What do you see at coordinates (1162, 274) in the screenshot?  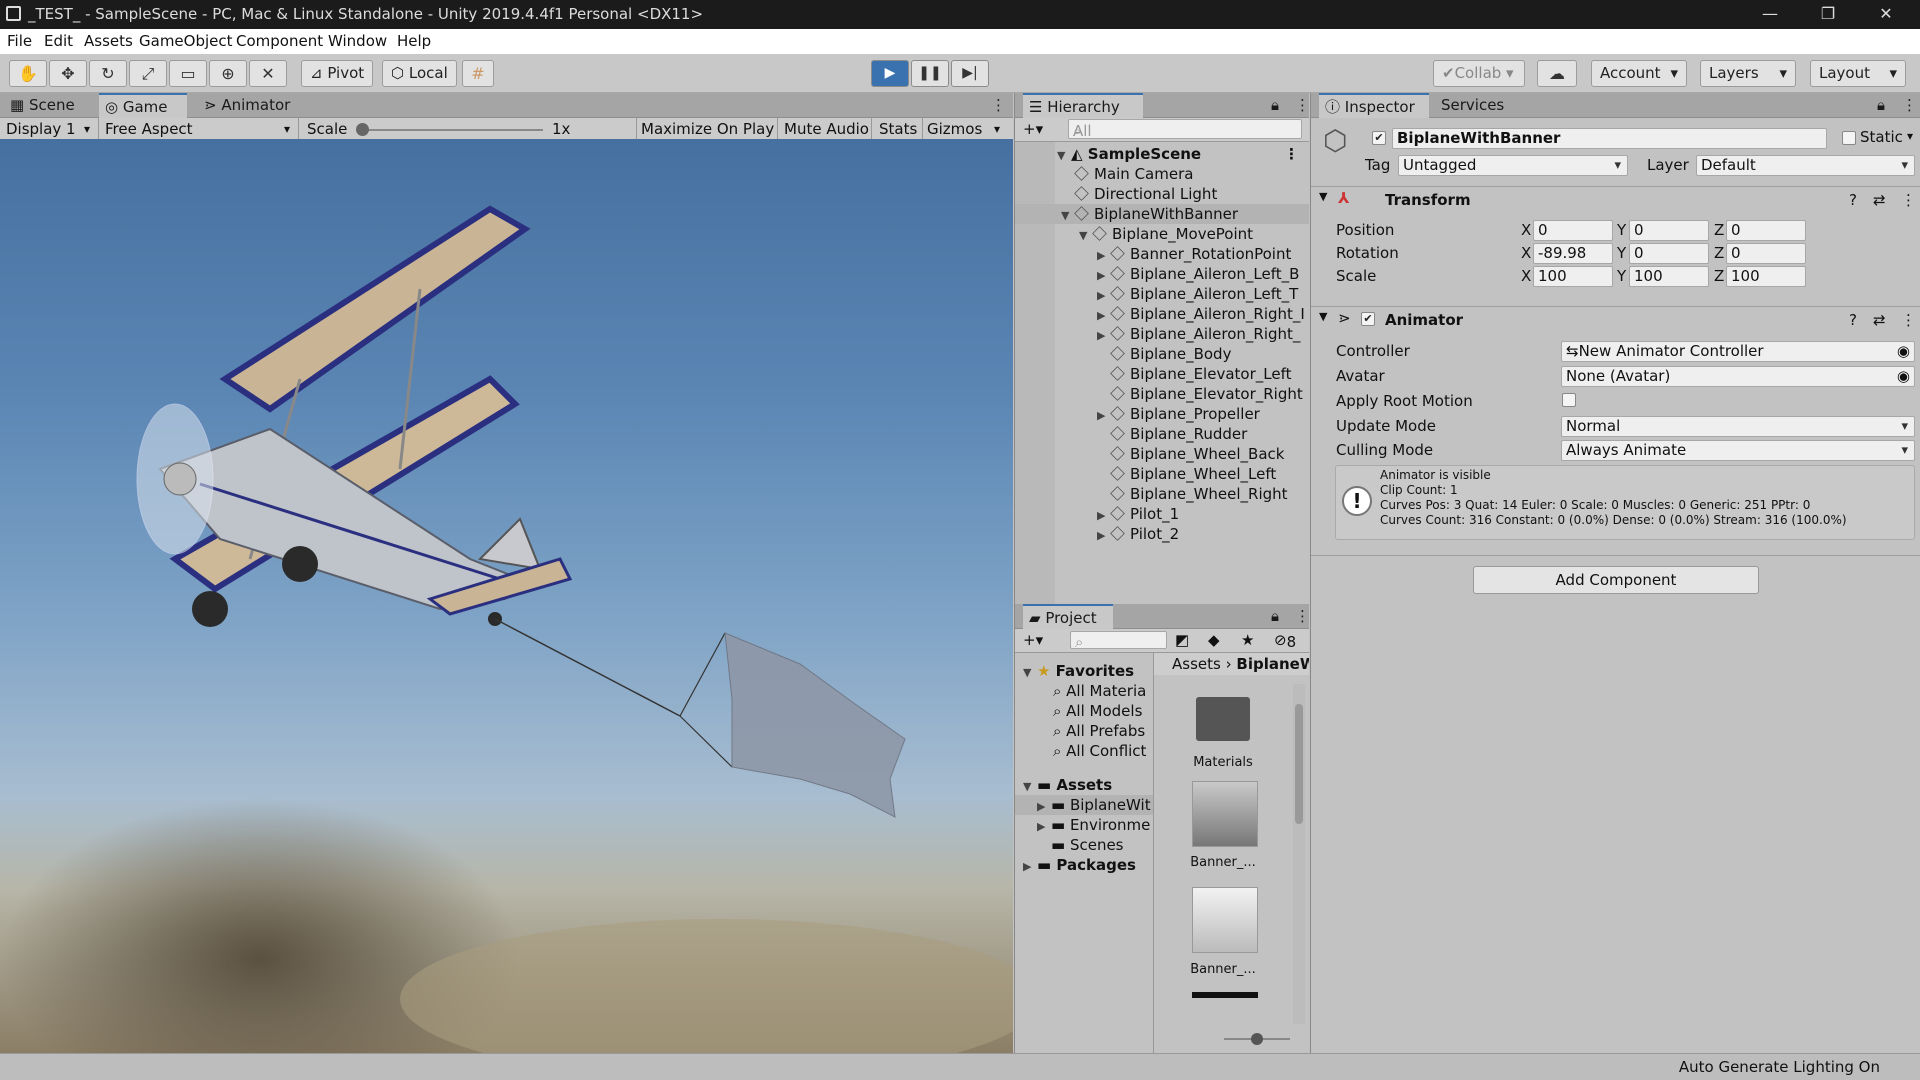 I see `hierarchy-item: ▶ Biplane_Aileron_Left_B` at bounding box center [1162, 274].